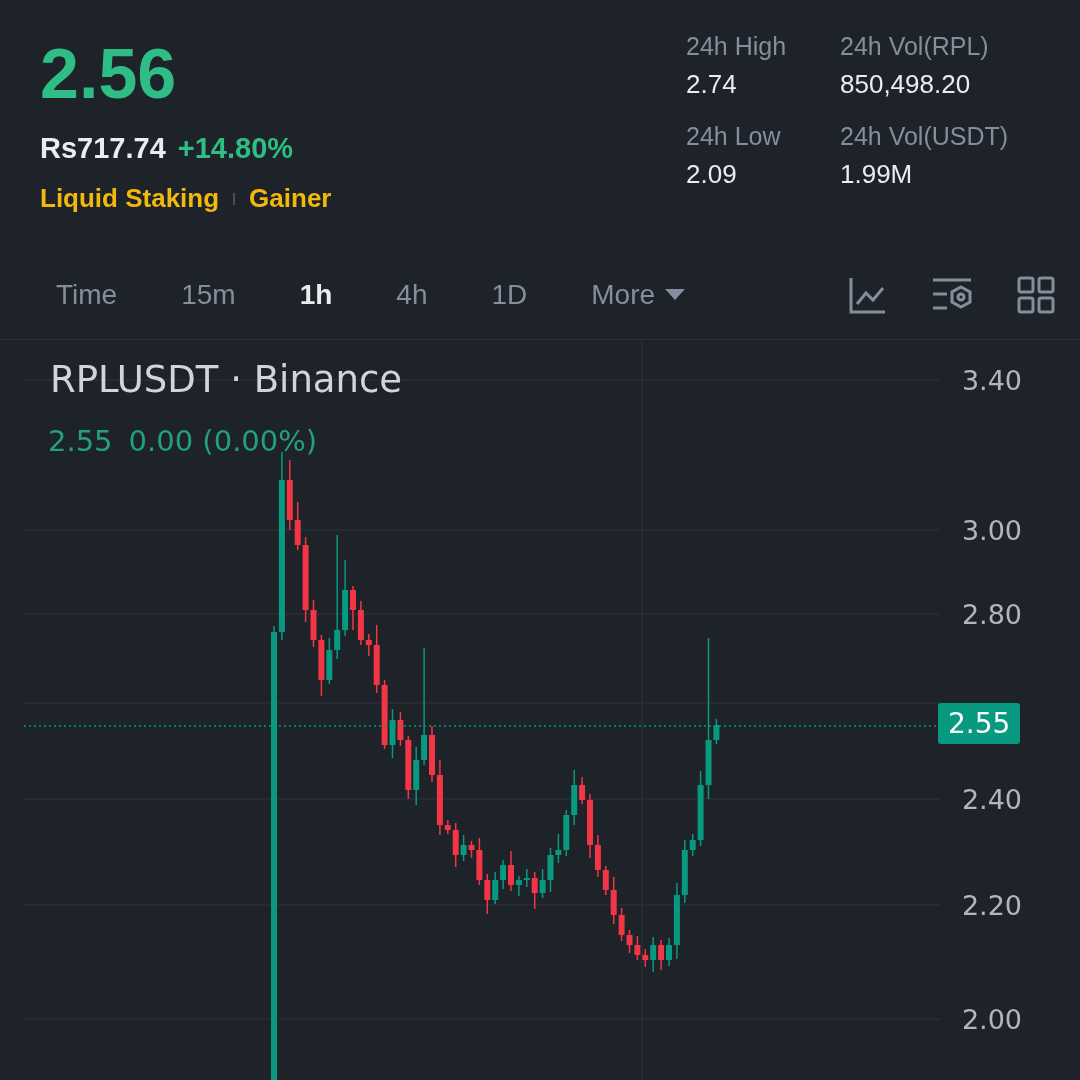 The image size is (1080, 1080). I want to click on last-price-badge: 2.55, so click(979, 723).